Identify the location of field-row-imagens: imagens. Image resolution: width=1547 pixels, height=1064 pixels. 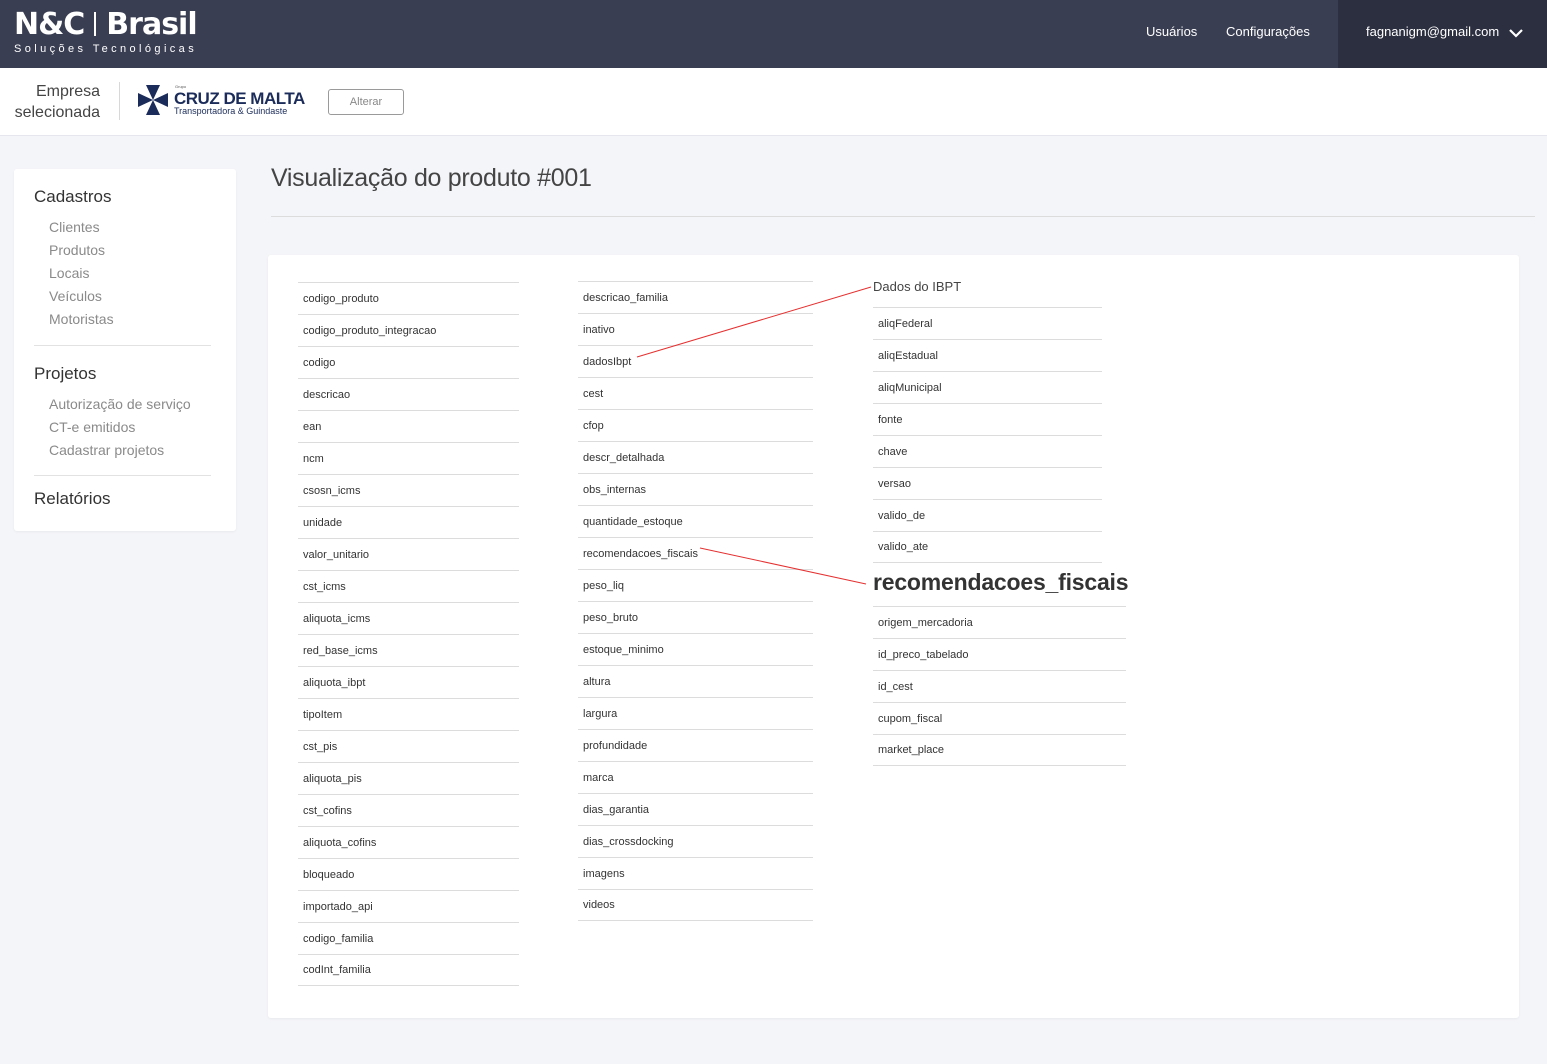
(695, 873).